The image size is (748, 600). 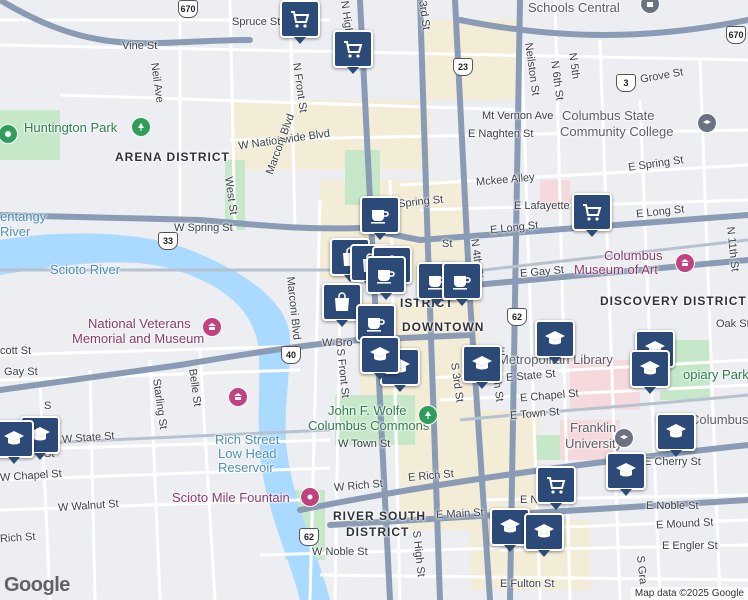 I want to click on street-label: E Main St, so click(x=459, y=514).